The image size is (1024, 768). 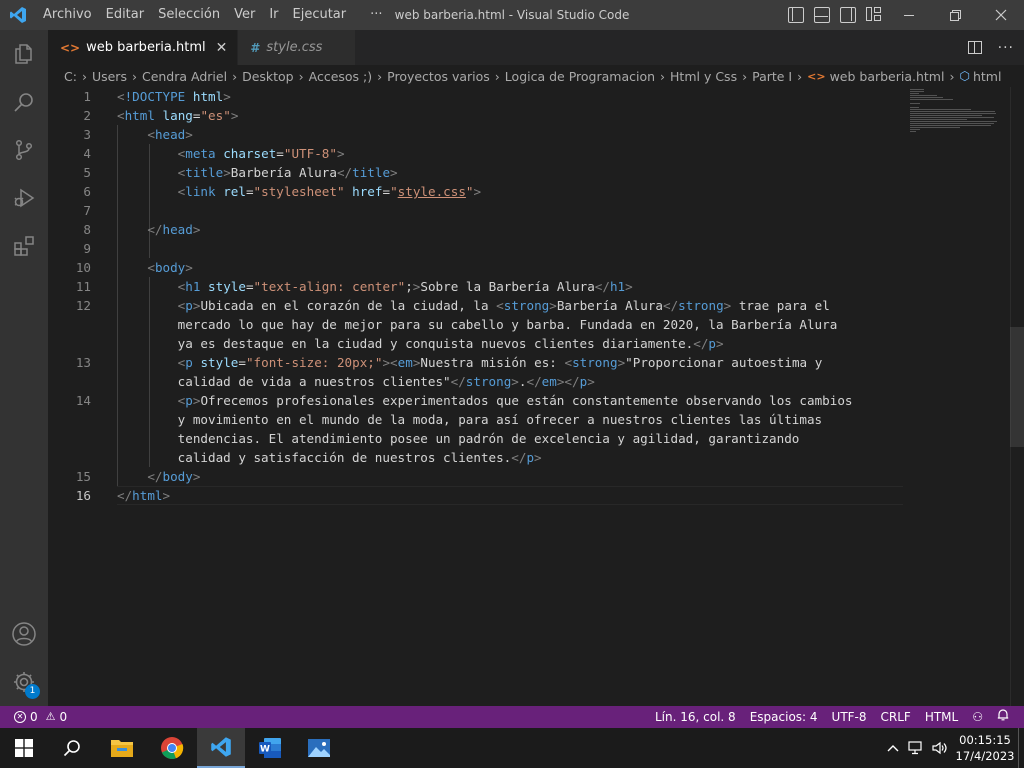 What do you see at coordinates (24, 682) in the screenshot?
I see `manage-gear-icon: 1` at bounding box center [24, 682].